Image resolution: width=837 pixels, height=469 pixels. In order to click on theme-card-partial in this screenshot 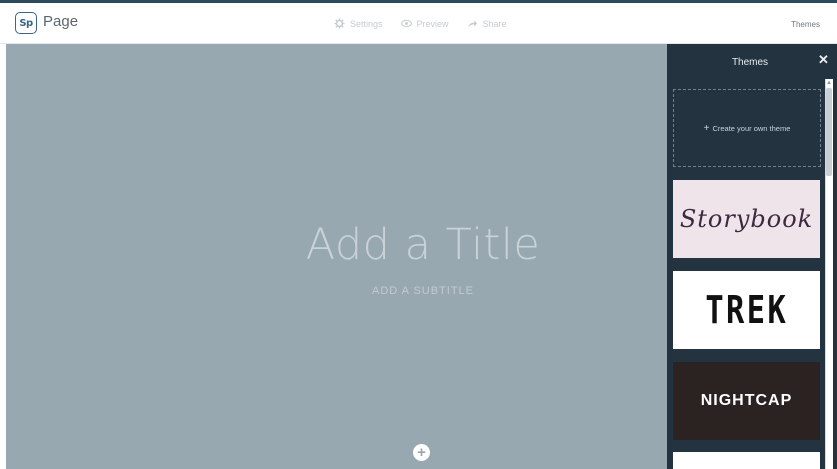, I will do `click(746, 460)`.